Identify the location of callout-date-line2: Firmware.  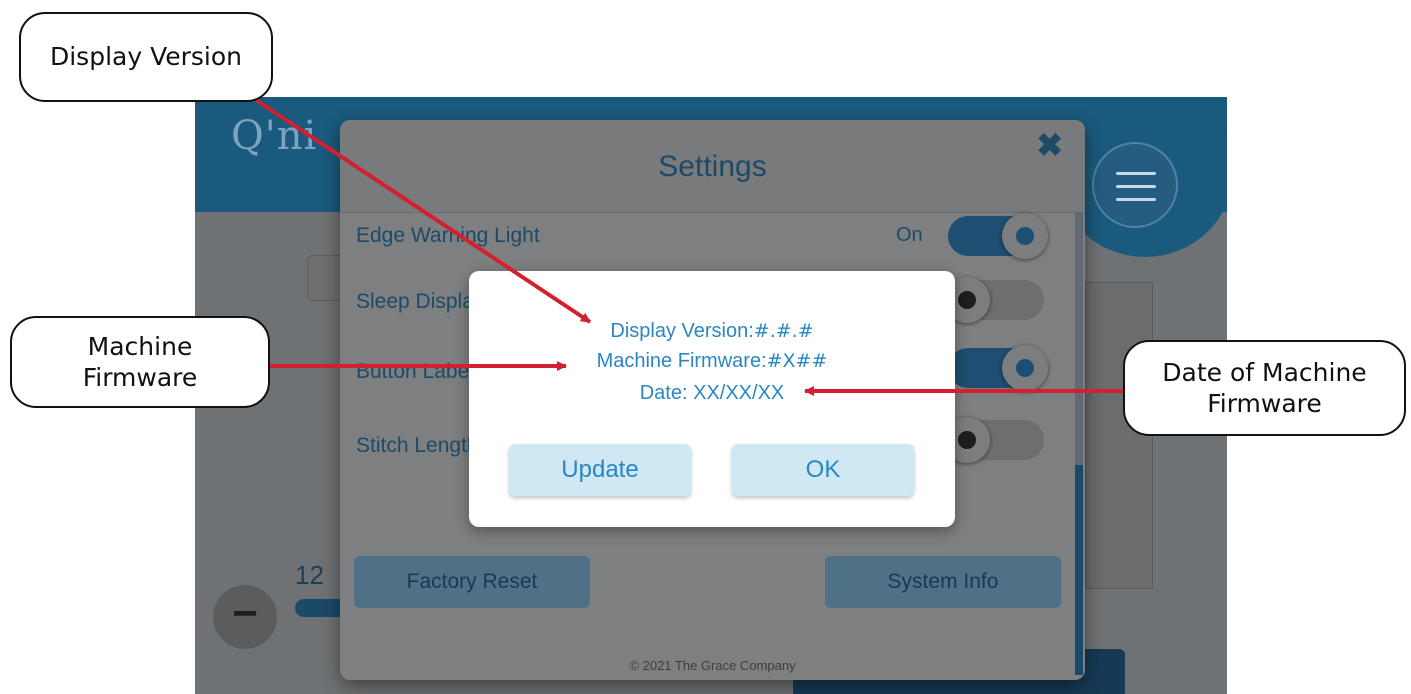
(1264, 403).